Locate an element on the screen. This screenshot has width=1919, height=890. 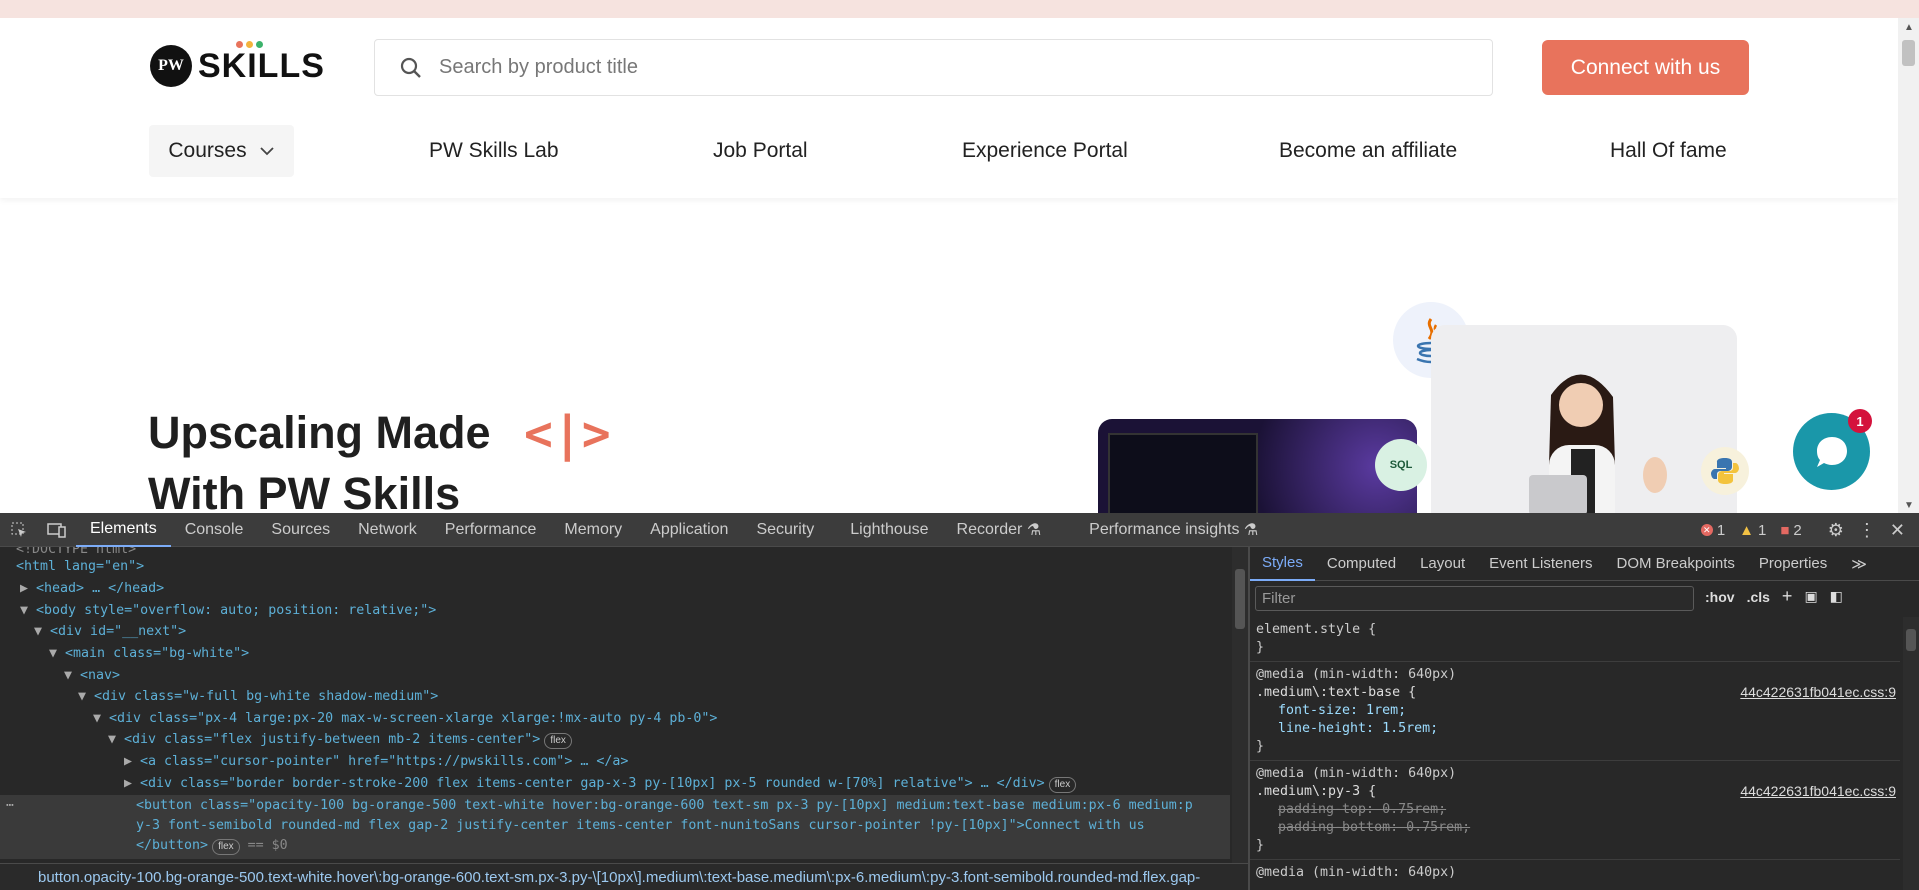
rule-element-style: element.style { } is located at coordinates (1575, 639).